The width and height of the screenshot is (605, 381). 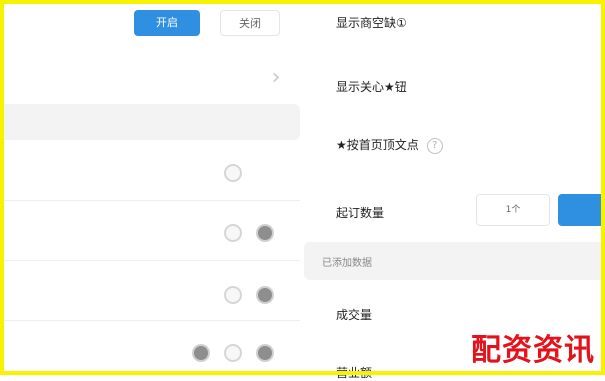 I want to click on highlighted-row, so click(x=152, y=122).